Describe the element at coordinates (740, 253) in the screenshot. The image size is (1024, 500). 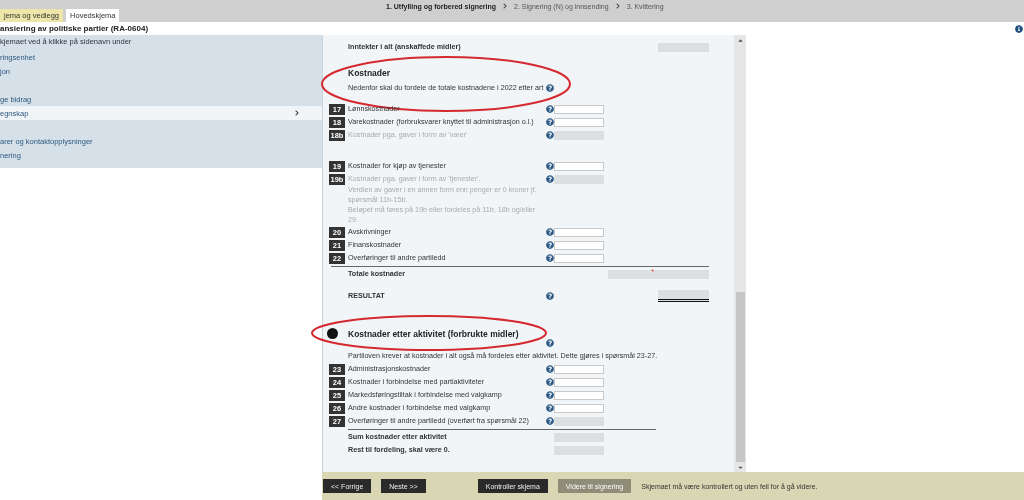
I see `scrollbar` at that location.